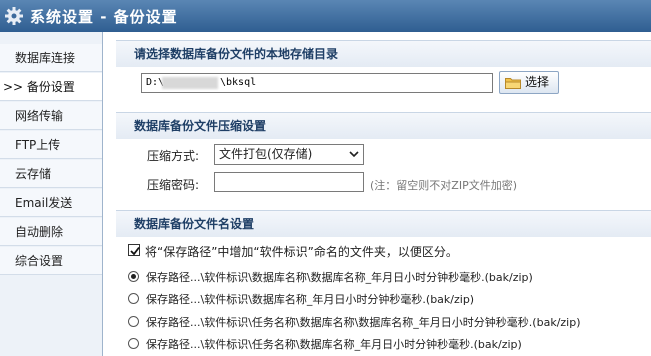 The width and height of the screenshot is (651, 356). I want to click on compression-method-value: 文件打包(仅存储), so click(266, 154).